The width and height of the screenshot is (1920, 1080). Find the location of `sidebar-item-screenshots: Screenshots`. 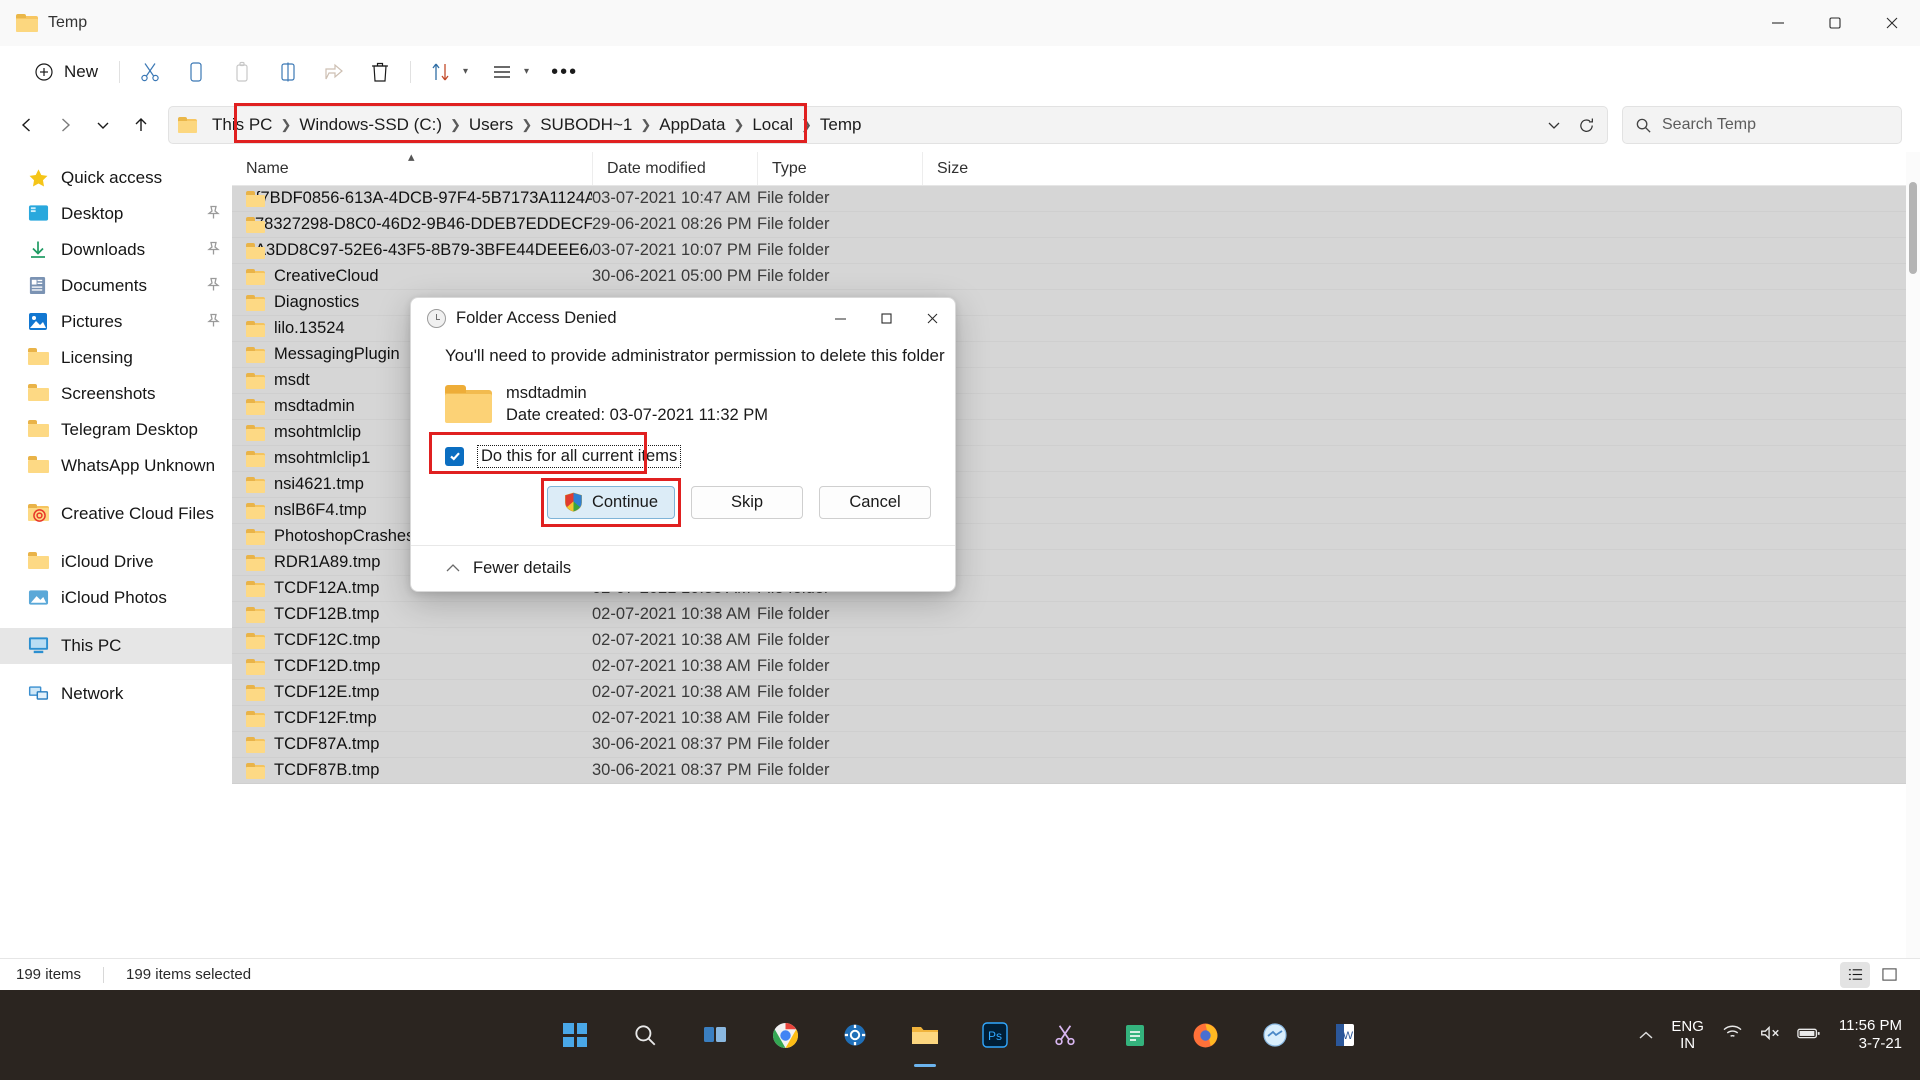

sidebar-item-screenshots: Screenshots is located at coordinates (116, 394).